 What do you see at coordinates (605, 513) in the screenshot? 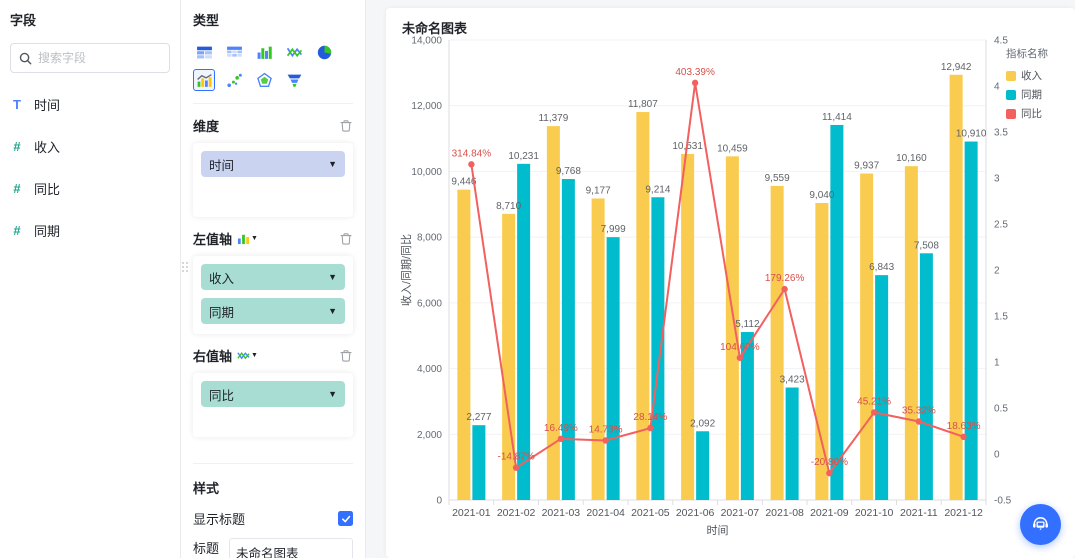
I see `svg-text: 2021-04` at bounding box center [605, 513].